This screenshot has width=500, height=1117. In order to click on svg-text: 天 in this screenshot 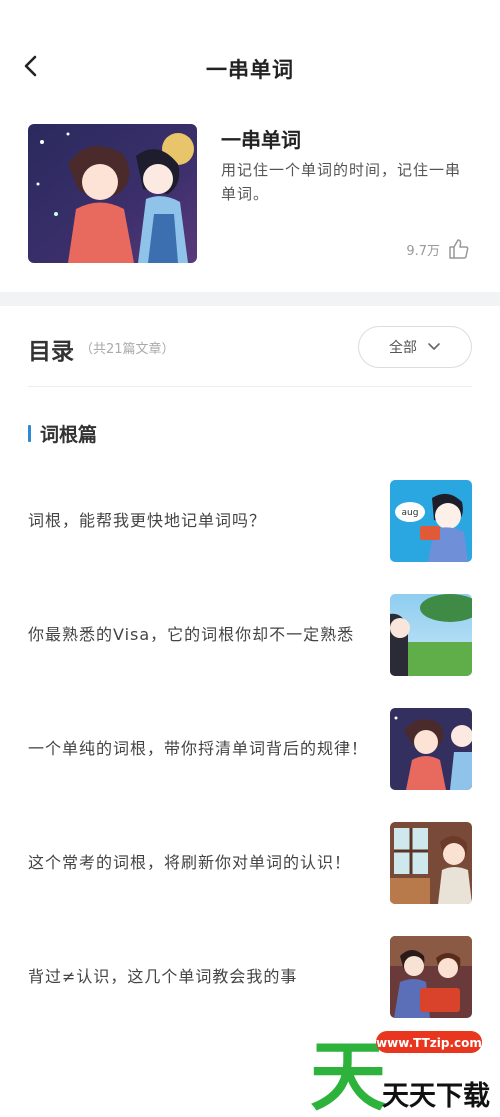, I will do `click(348, 1072)`.